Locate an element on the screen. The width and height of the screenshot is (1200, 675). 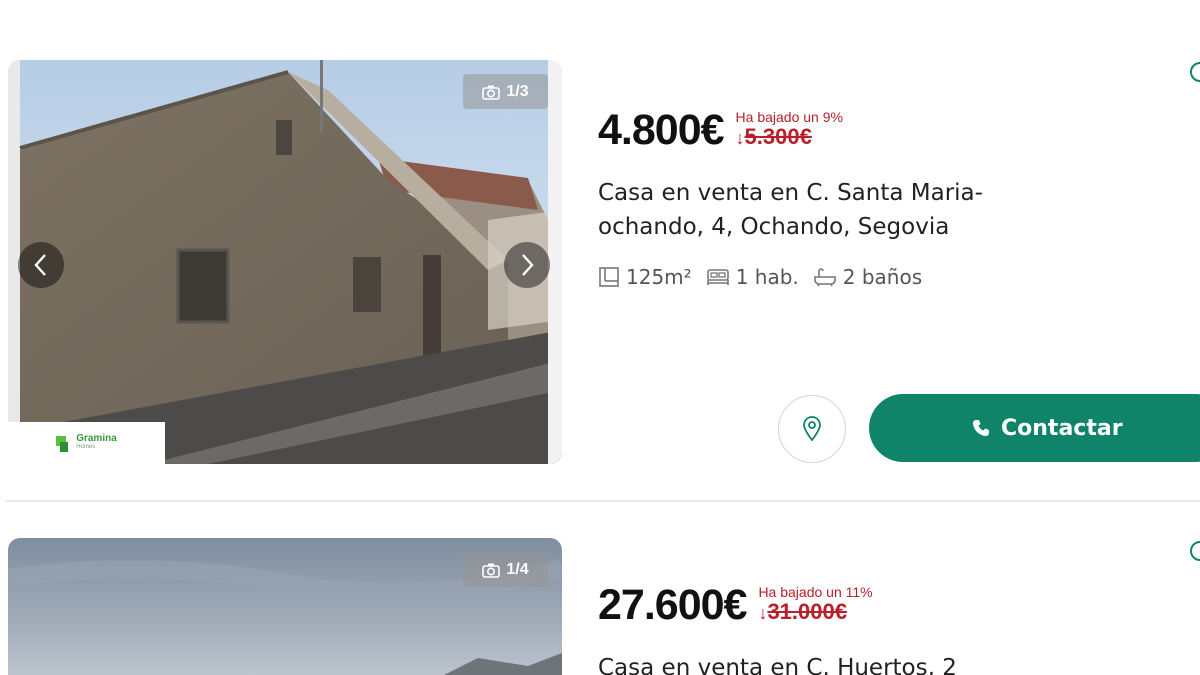
listing-divider is located at coordinates (603, 501).